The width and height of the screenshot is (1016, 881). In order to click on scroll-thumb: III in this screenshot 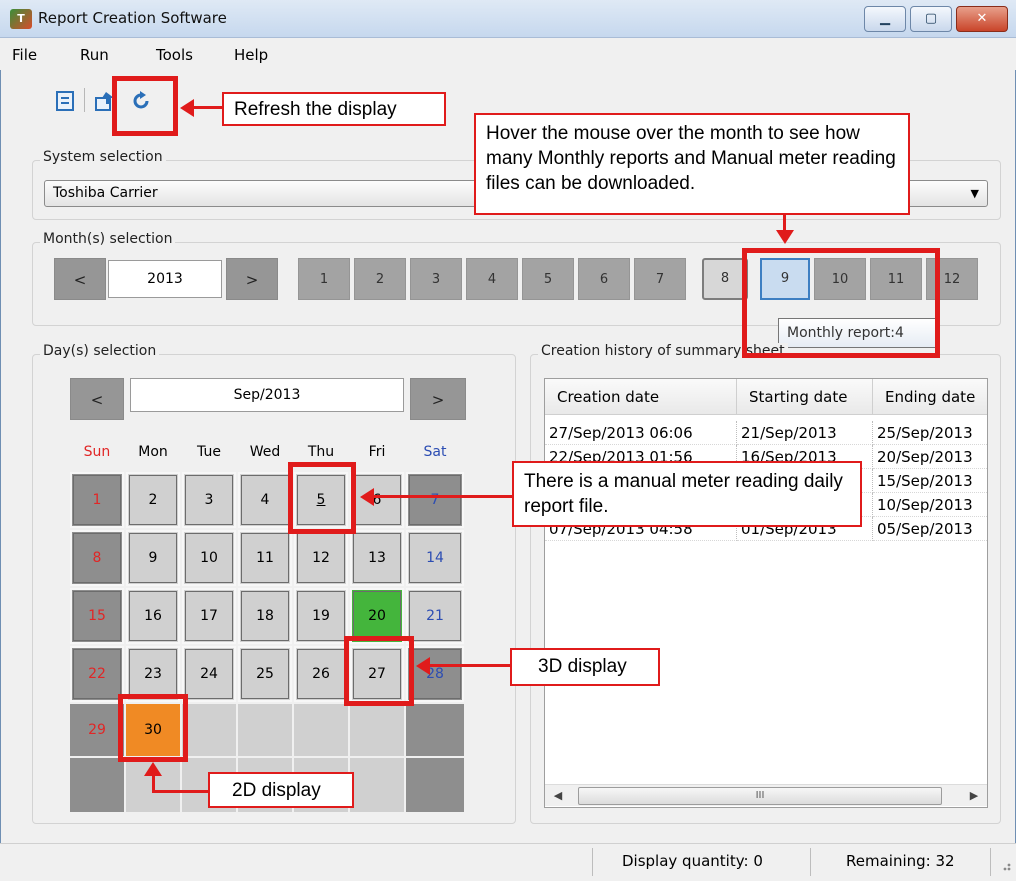, I will do `click(760, 796)`.